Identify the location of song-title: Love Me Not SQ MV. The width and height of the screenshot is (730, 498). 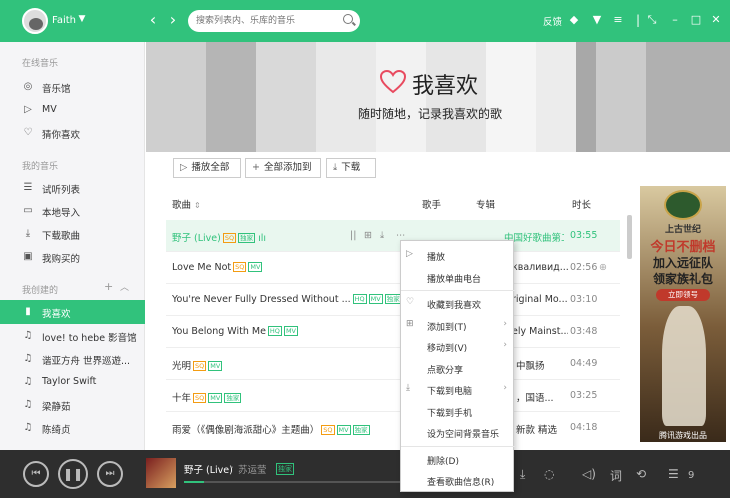
(217, 267).